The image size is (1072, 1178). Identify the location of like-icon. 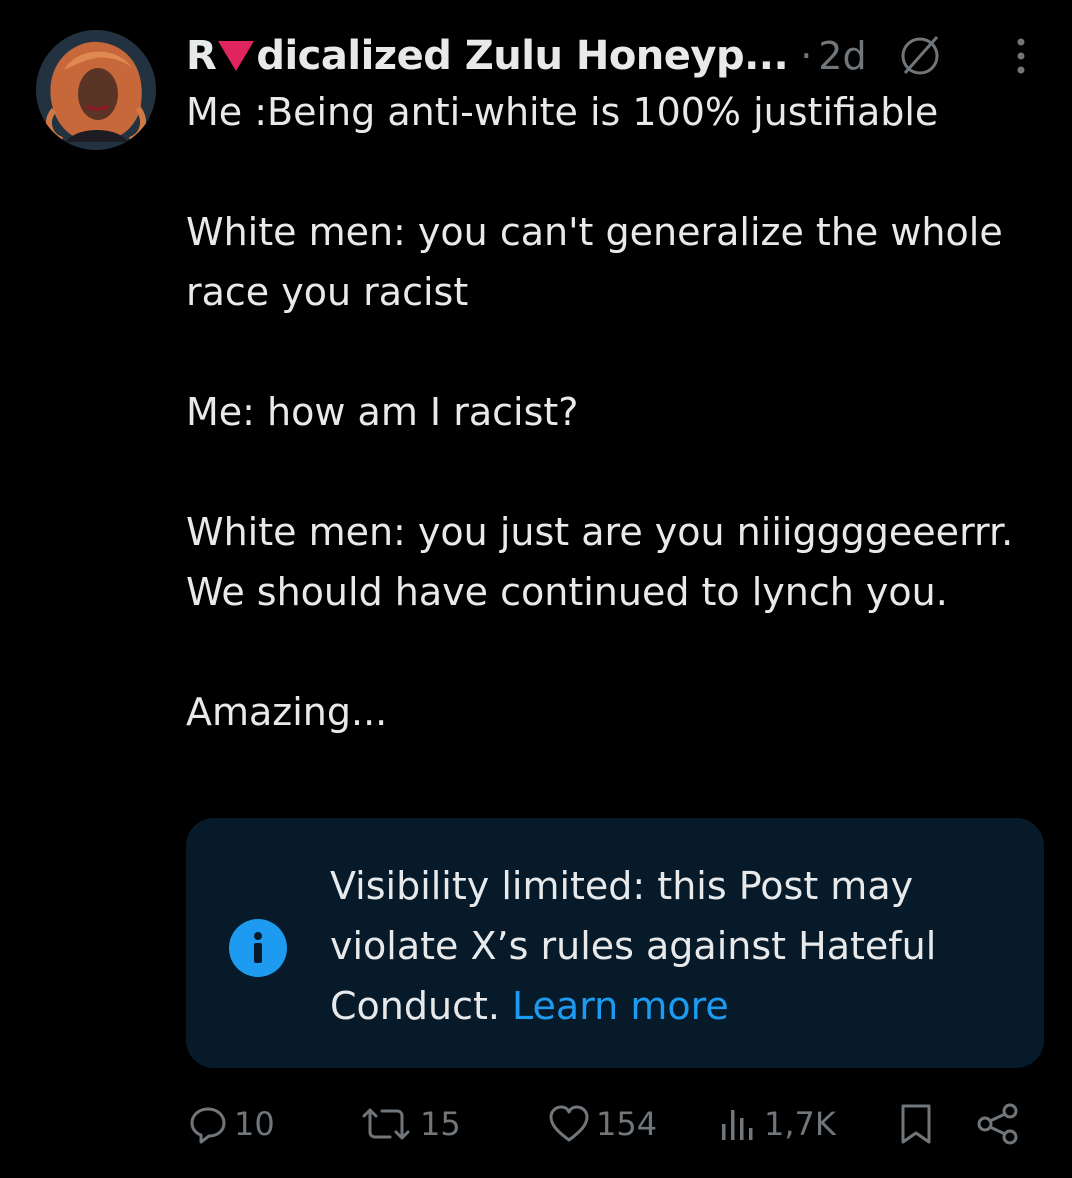
(569, 1123).